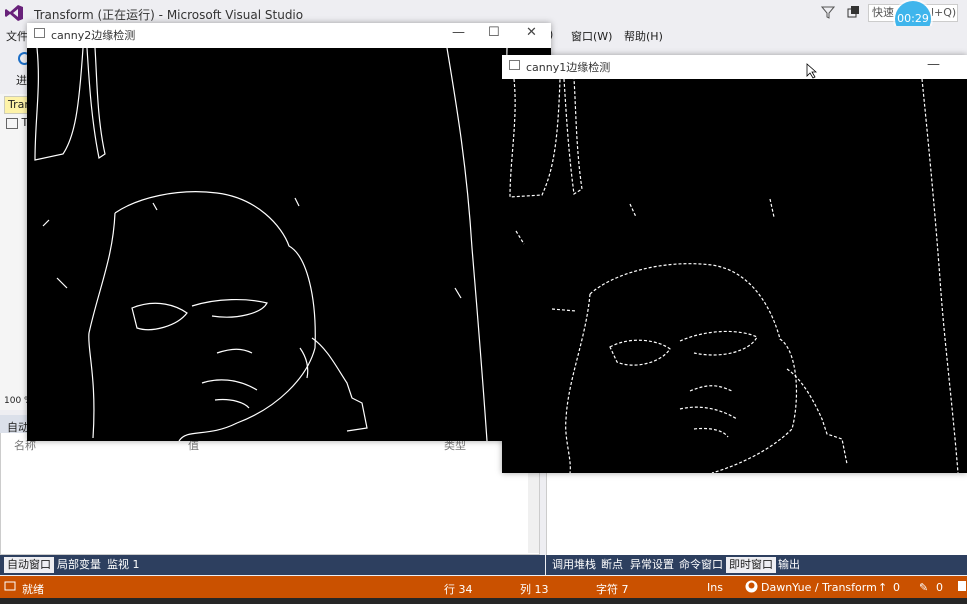  I want to click on tab-autos: 自动窗口, so click(29, 565).